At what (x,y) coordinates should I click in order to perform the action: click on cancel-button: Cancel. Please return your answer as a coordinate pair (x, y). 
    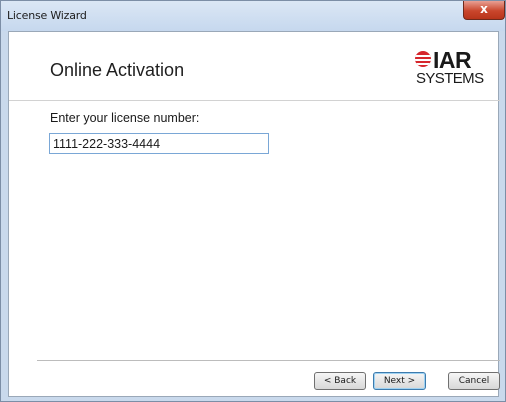
    Looking at the image, I should click on (474, 381).